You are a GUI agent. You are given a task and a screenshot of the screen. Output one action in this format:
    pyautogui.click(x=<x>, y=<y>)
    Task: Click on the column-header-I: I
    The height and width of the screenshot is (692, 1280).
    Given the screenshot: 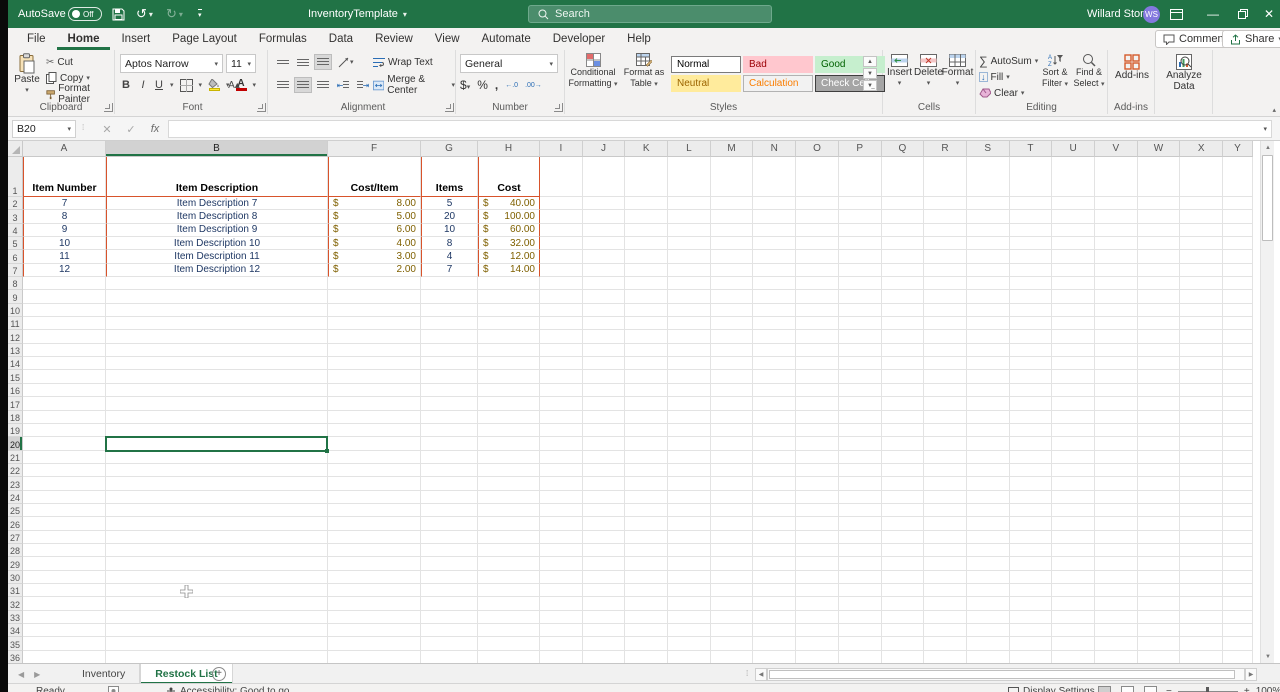 What is the action you would take?
    pyautogui.click(x=561, y=149)
    